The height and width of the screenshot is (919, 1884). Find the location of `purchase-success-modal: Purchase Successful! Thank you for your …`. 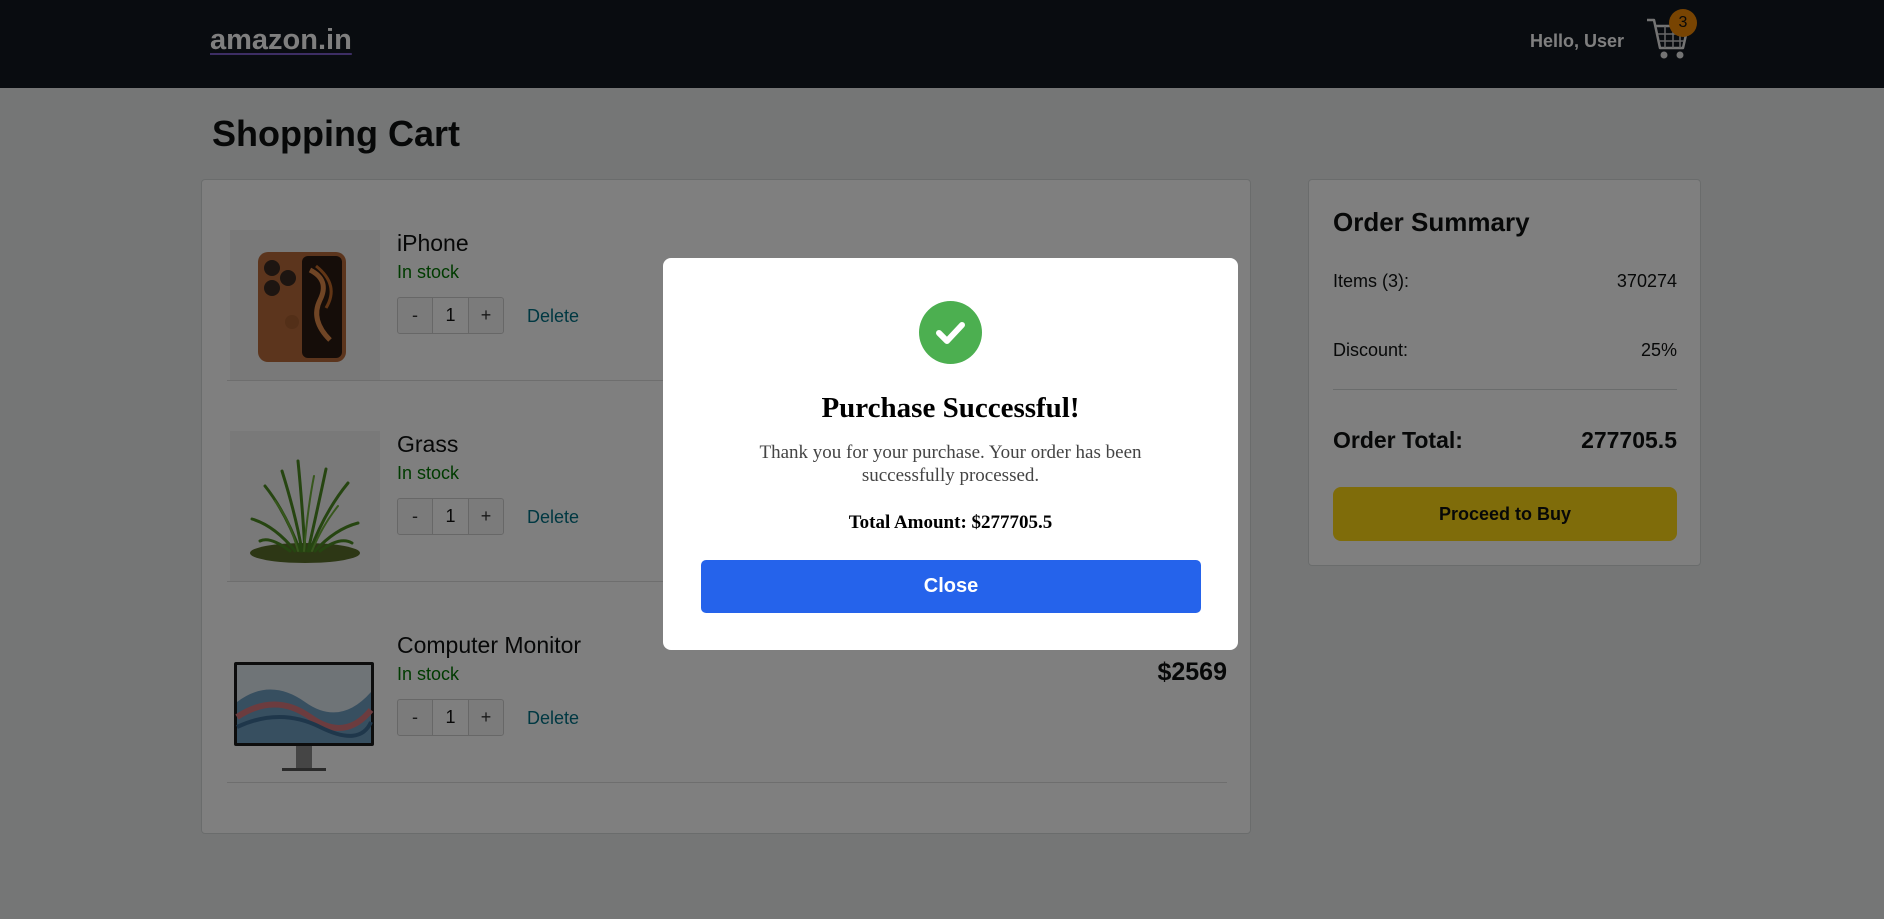

purchase-success-modal: Purchase Successful! Thank you for your … is located at coordinates (950, 454).